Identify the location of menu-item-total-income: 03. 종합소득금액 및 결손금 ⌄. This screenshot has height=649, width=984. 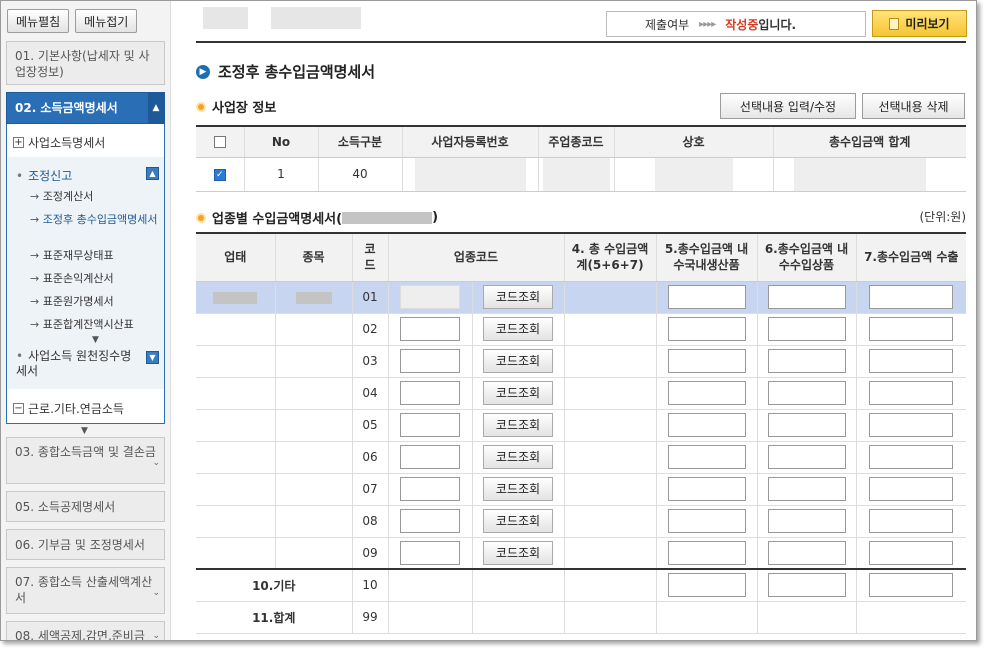
(85, 460).